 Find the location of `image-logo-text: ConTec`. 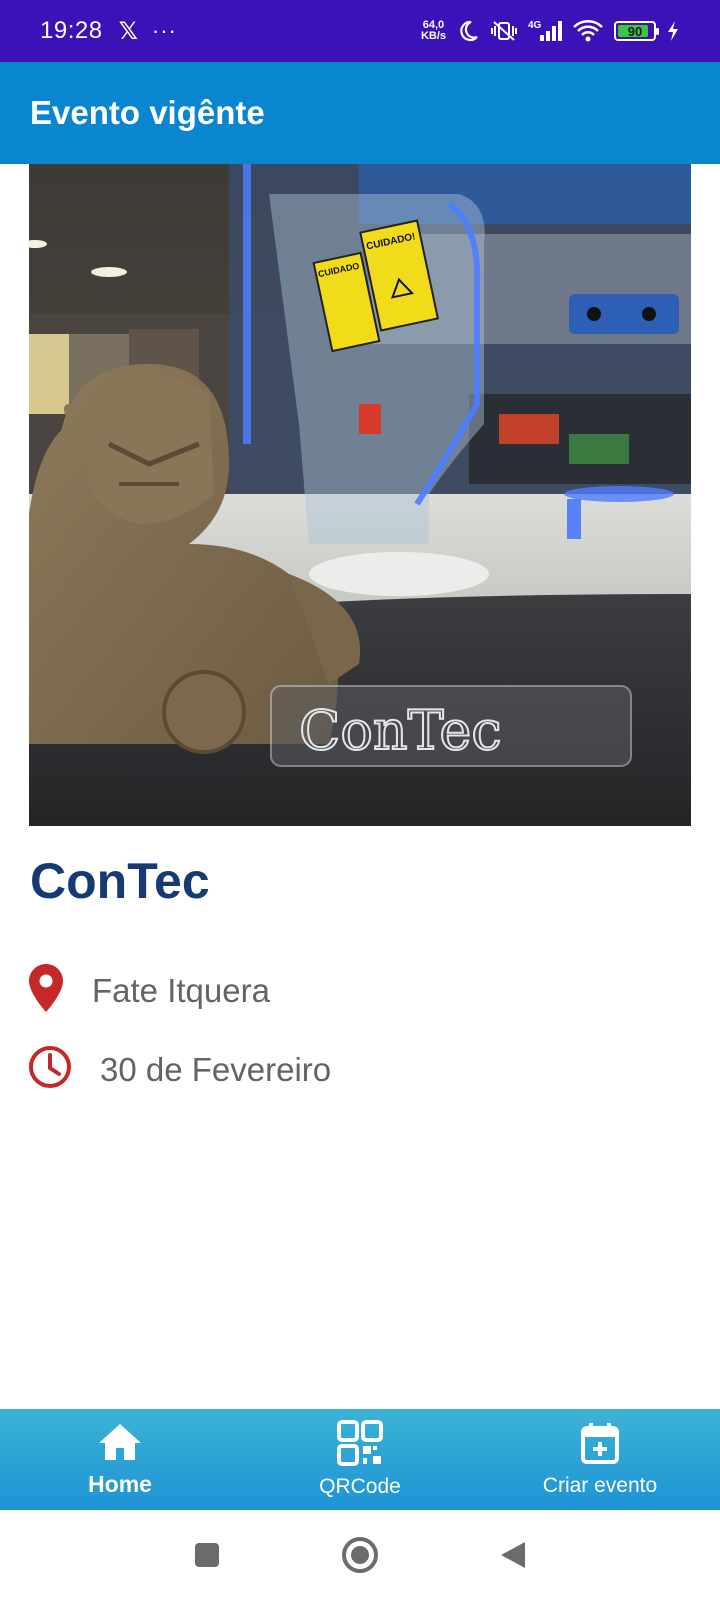

image-logo-text: ConTec is located at coordinates (400, 730).